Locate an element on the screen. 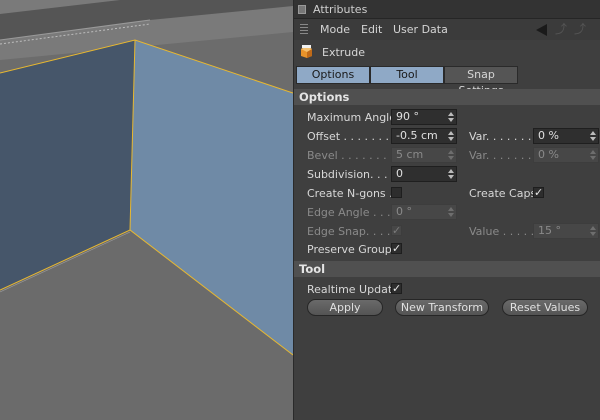 The height and width of the screenshot is (420, 600). realtime-update-label: Realtime Update is located at coordinates (353, 289).